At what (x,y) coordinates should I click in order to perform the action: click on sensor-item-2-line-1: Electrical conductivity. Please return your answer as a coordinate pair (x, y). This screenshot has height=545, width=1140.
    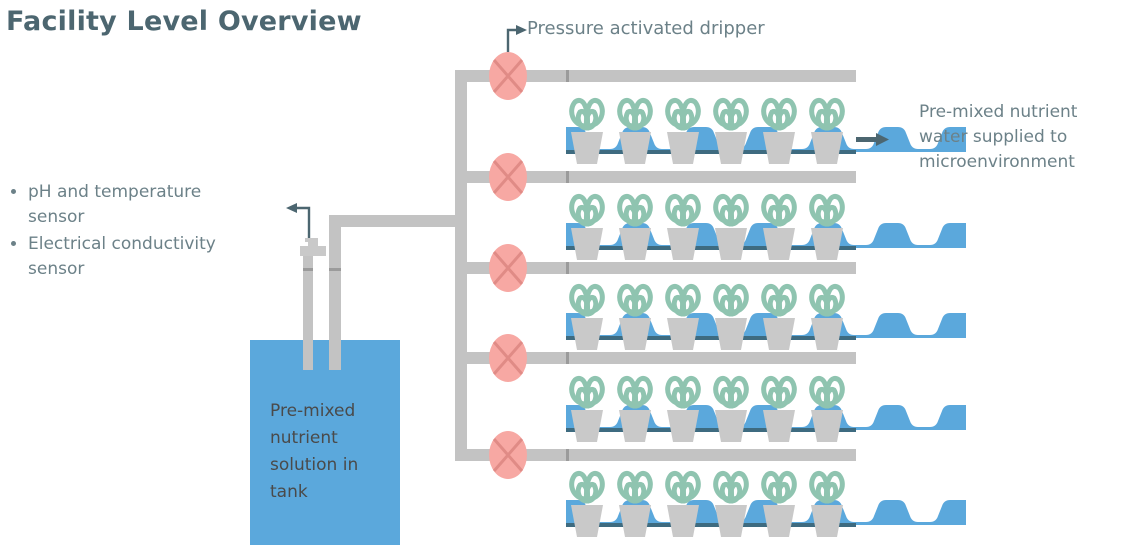
    Looking at the image, I should click on (122, 244).